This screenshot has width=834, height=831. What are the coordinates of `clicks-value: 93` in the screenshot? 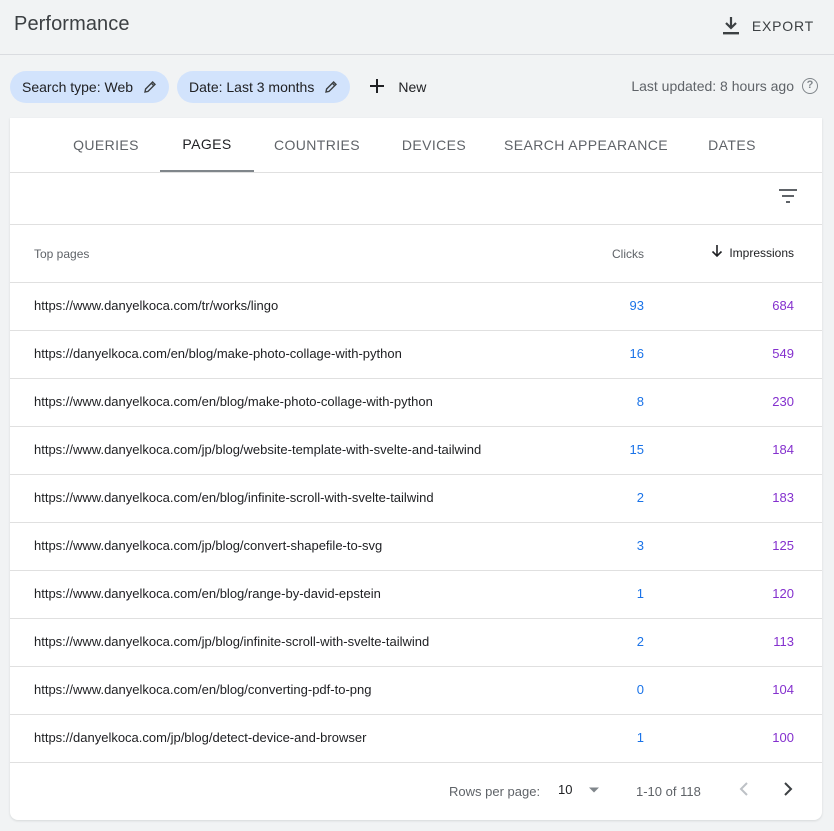 It's located at (636, 305).